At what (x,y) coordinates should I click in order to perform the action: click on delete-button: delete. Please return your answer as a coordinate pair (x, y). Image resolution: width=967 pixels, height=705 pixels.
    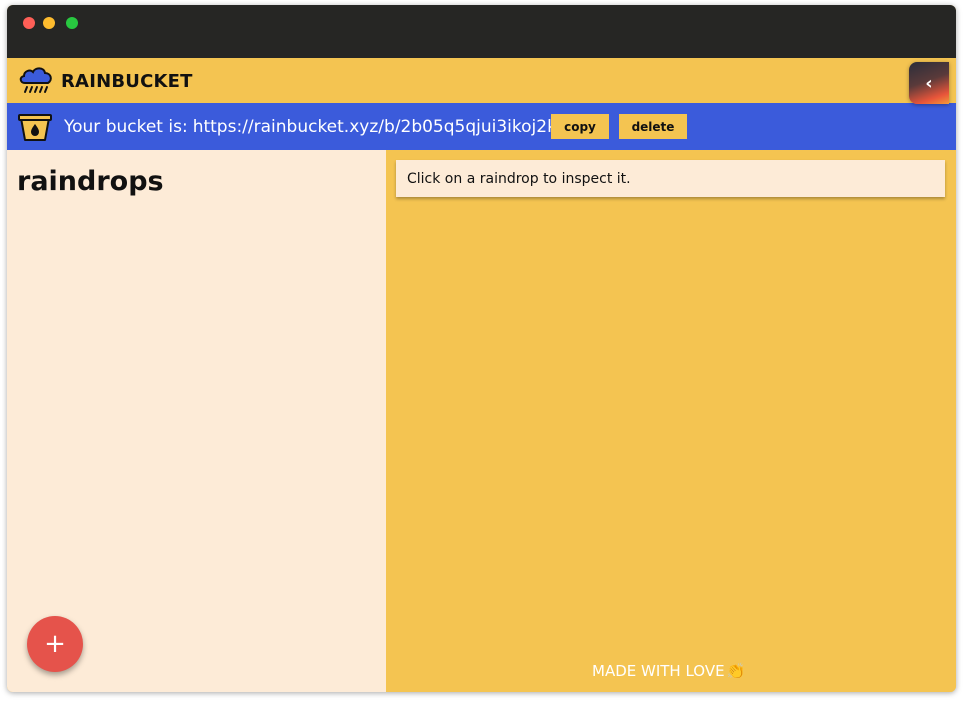
    Looking at the image, I should click on (653, 126).